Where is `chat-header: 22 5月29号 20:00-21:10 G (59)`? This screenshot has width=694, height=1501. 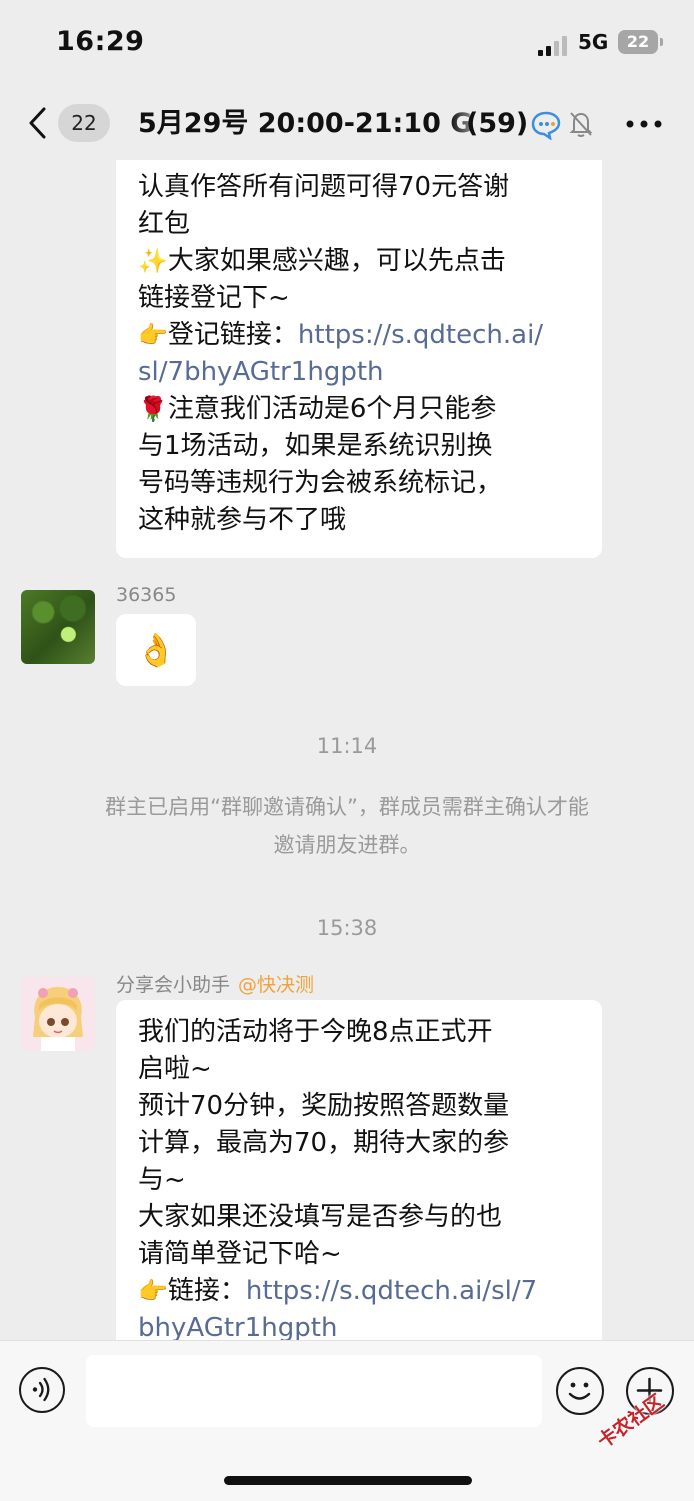
chat-header: 22 5月29号 20:00-21:10 G (59) is located at coordinates (347, 124).